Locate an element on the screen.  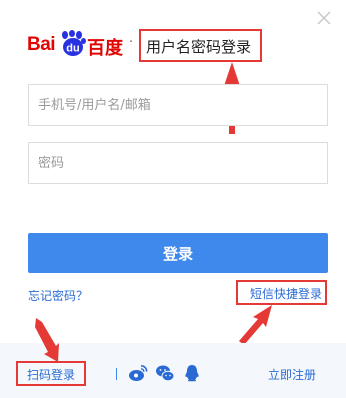
weibo-icon is located at coordinates (138, 373).